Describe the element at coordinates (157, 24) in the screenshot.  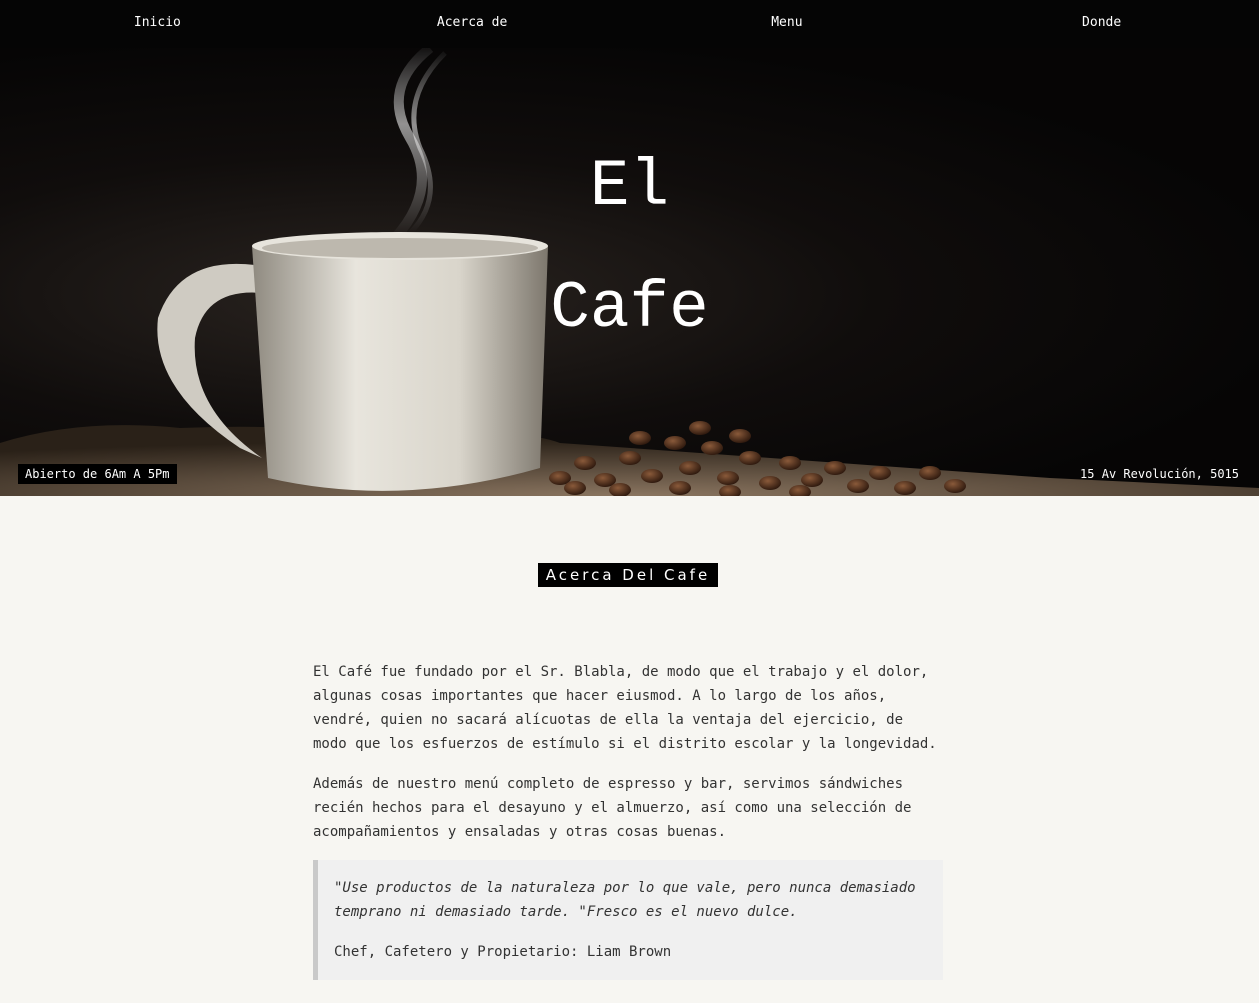
I see `nav-link-inicio: Inicio` at that location.